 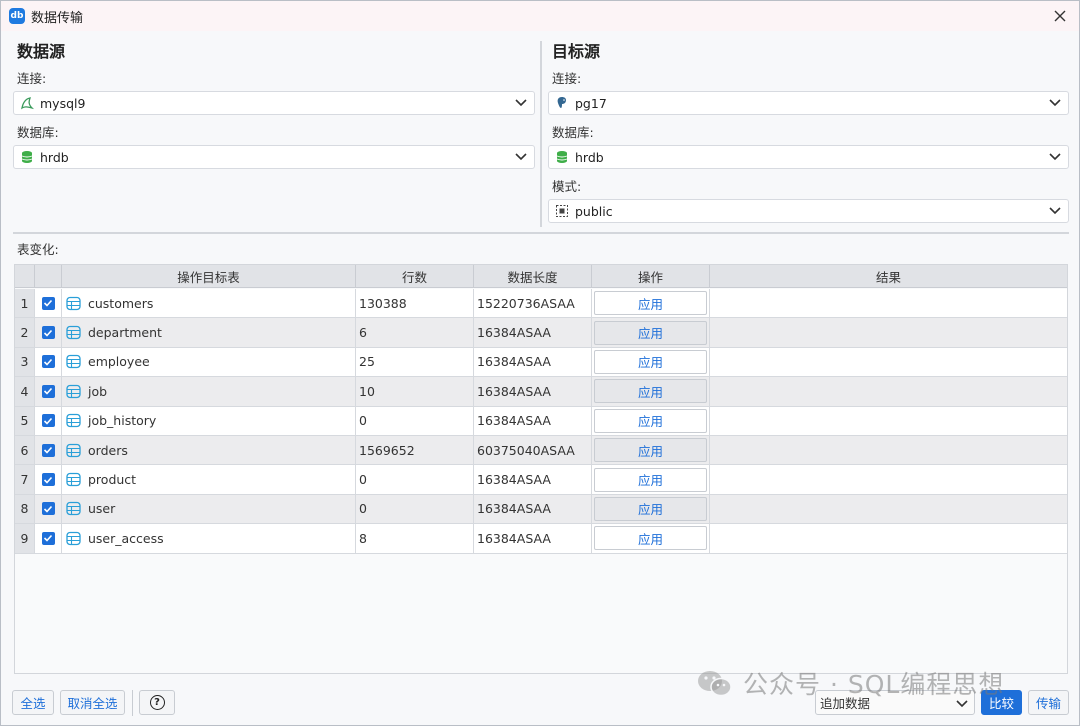 What do you see at coordinates (274, 103) in the screenshot?
I see `source-connection-select: mysql9` at bounding box center [274, 103].